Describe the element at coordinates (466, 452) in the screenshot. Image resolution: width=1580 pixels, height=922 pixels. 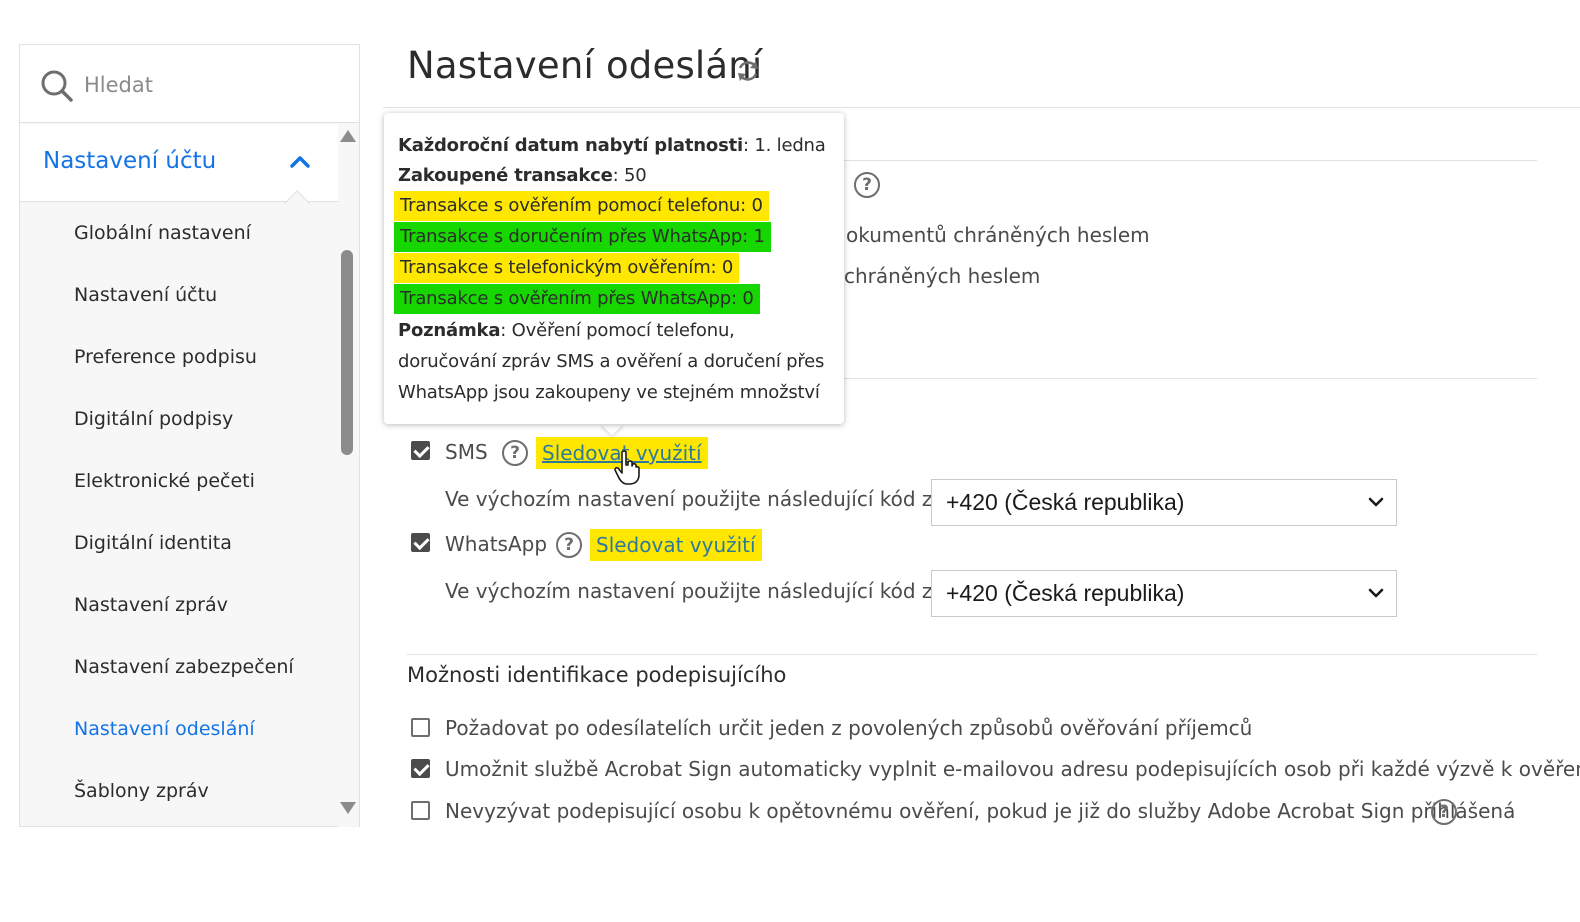
I see `sms-label: SMS` at that location.